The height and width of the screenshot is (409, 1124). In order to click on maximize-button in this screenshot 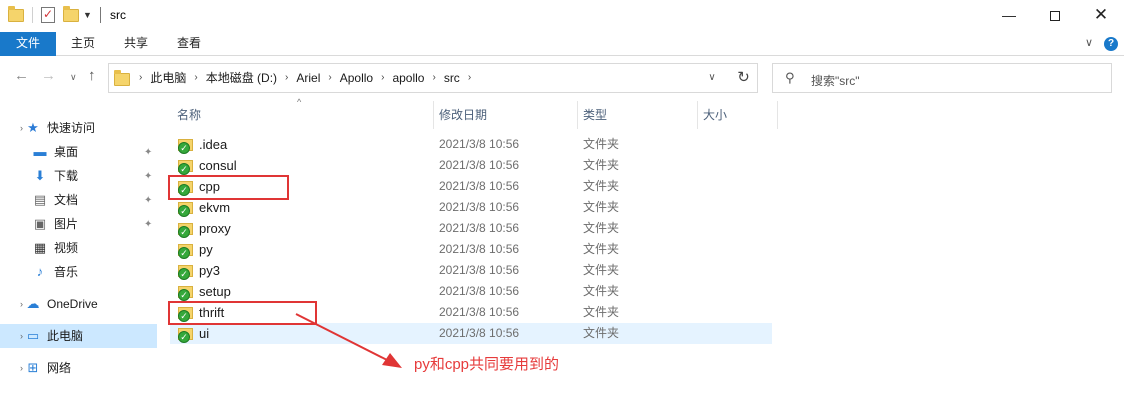, I will do `click(1055, 16)`.